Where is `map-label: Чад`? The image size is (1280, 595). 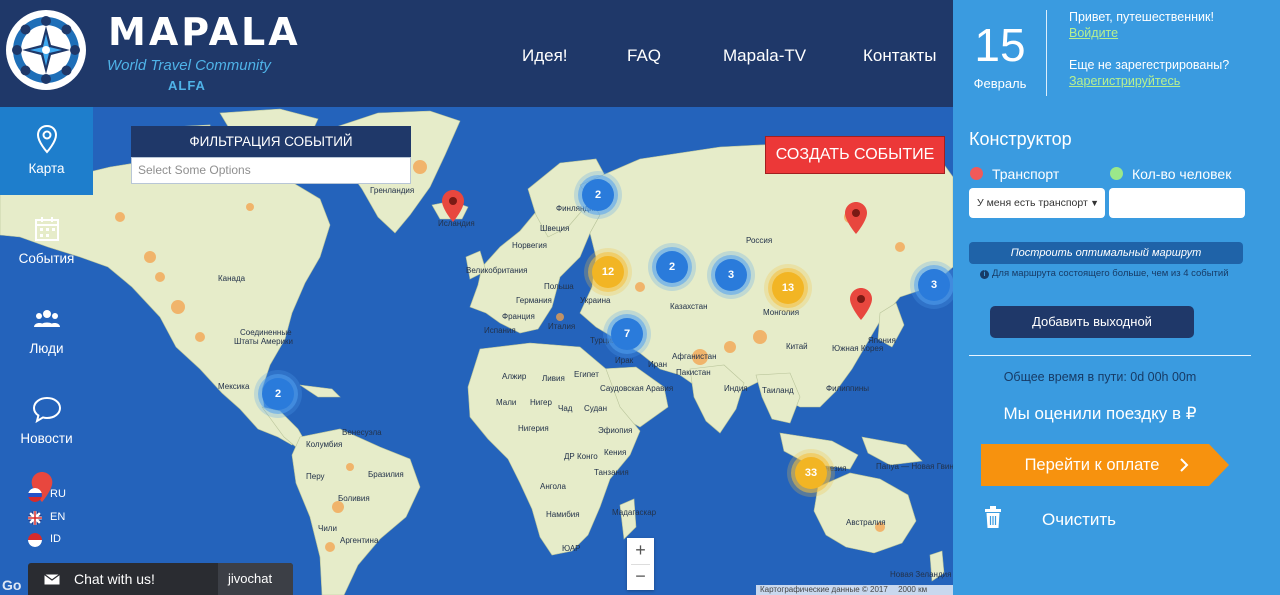
map-label: Чад is located at coordinates (565, 408).